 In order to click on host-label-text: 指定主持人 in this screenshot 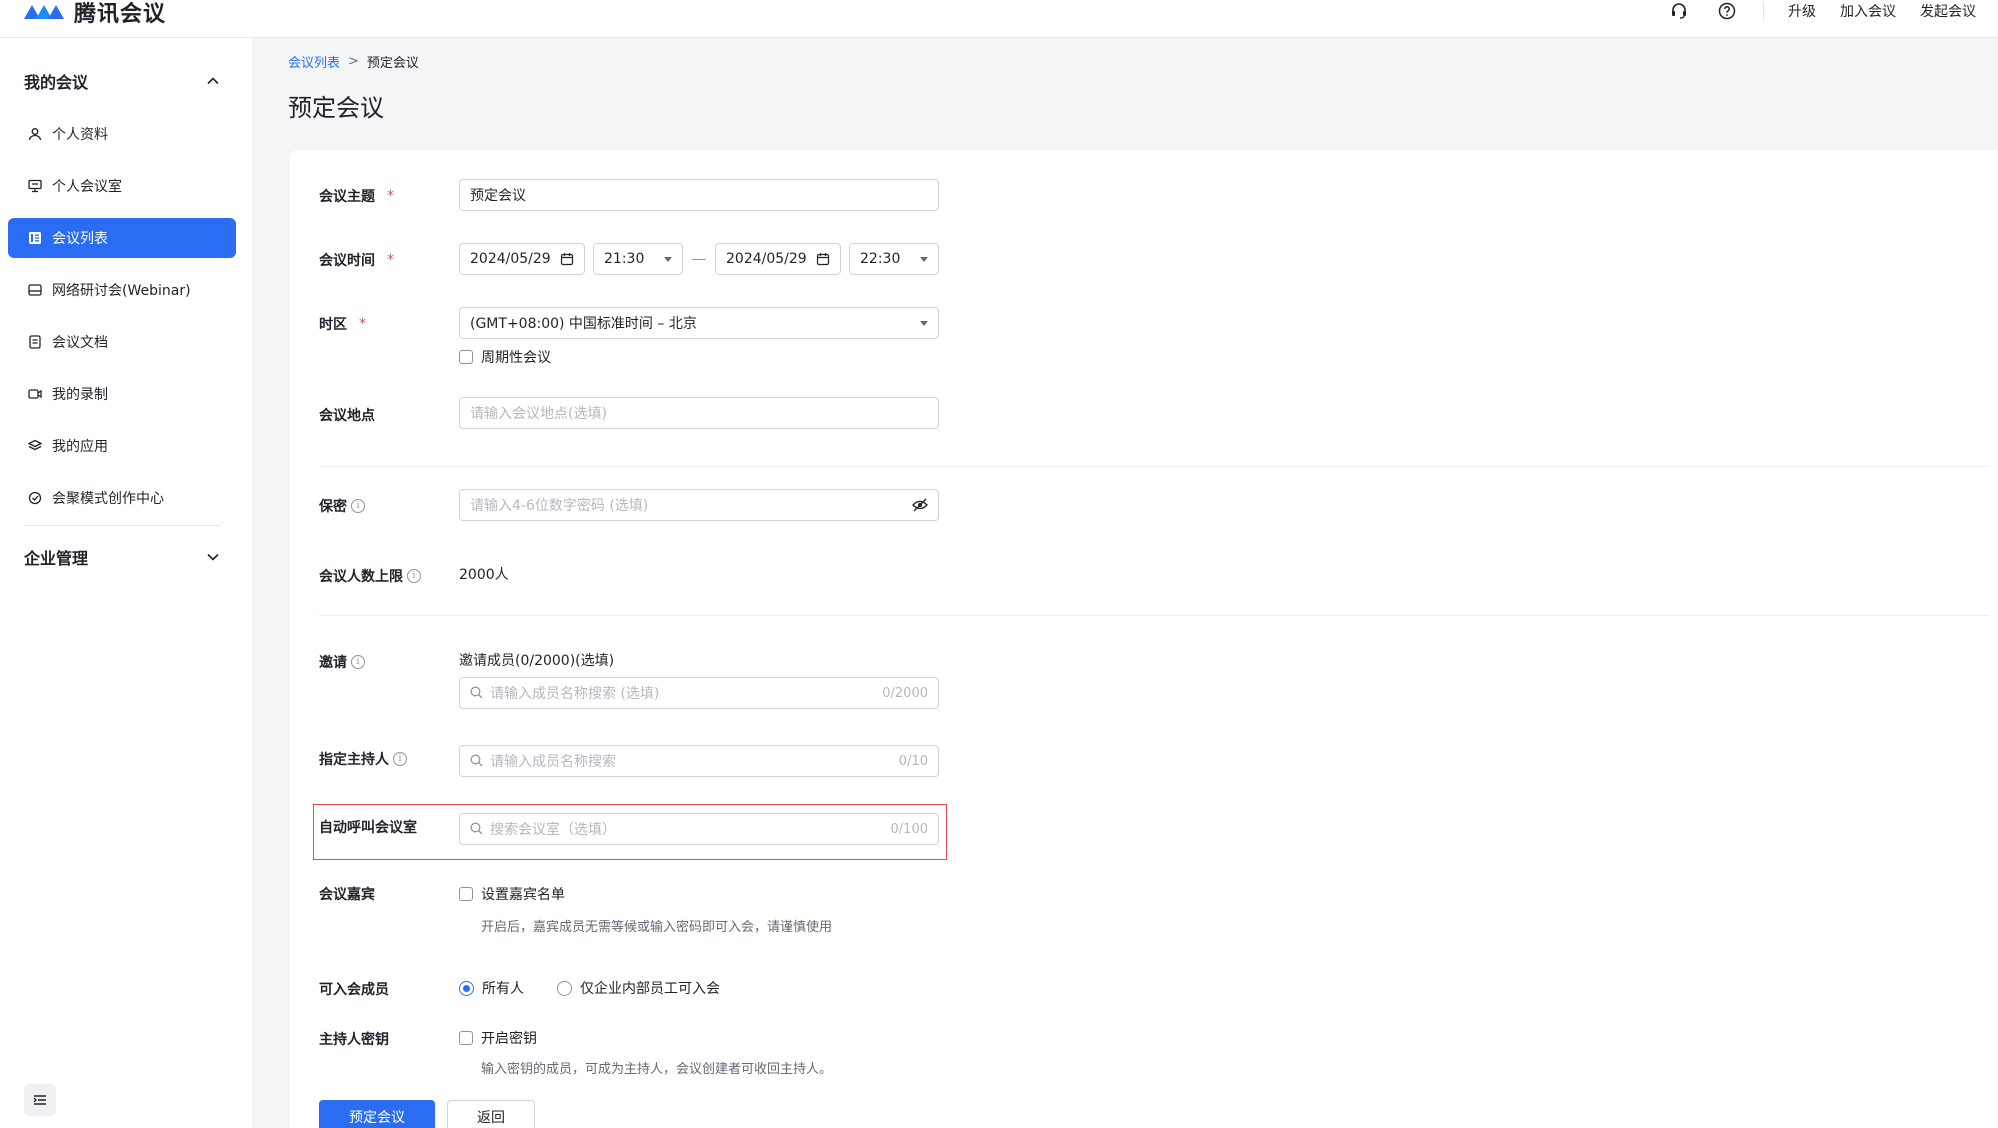, I will do `click(354, 760)`.